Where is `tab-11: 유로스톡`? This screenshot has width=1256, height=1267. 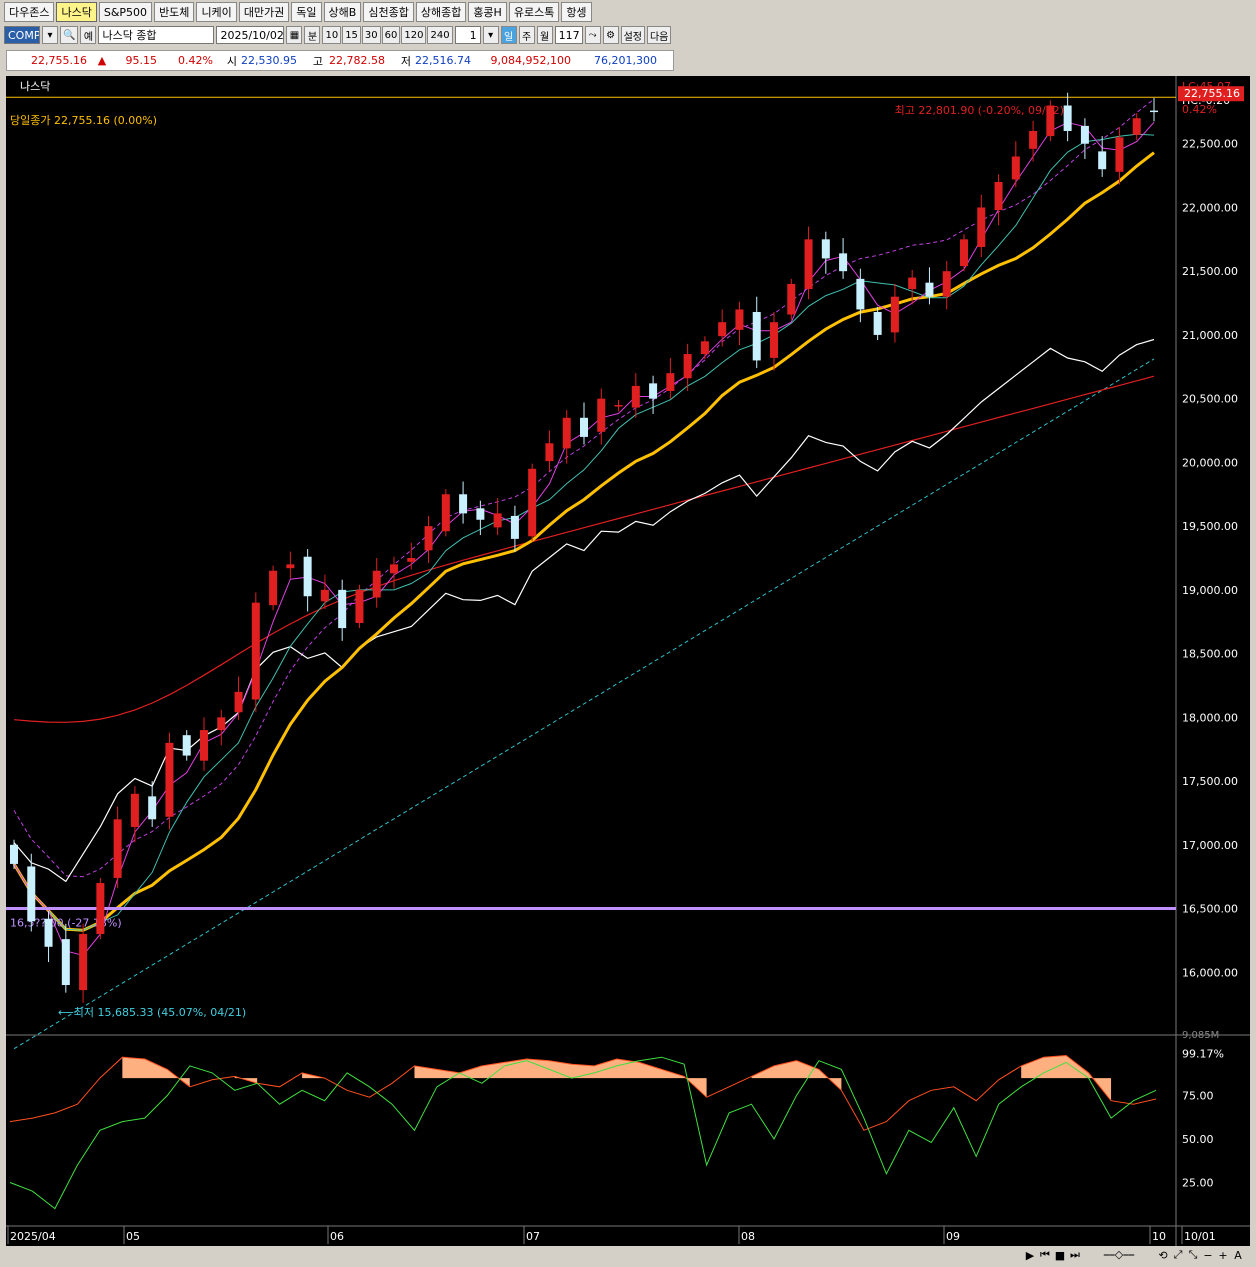 tab-11: 유로스톡 is located at coordinates (534, 12).